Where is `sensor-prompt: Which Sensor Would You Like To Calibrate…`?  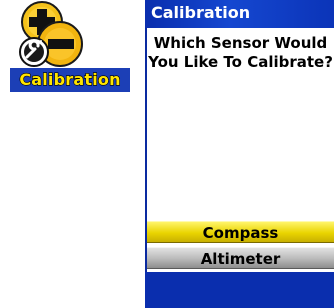 sensor-prompt: Which Sensor Would You Like To Calibrate… is located at coordinates (240, 52).